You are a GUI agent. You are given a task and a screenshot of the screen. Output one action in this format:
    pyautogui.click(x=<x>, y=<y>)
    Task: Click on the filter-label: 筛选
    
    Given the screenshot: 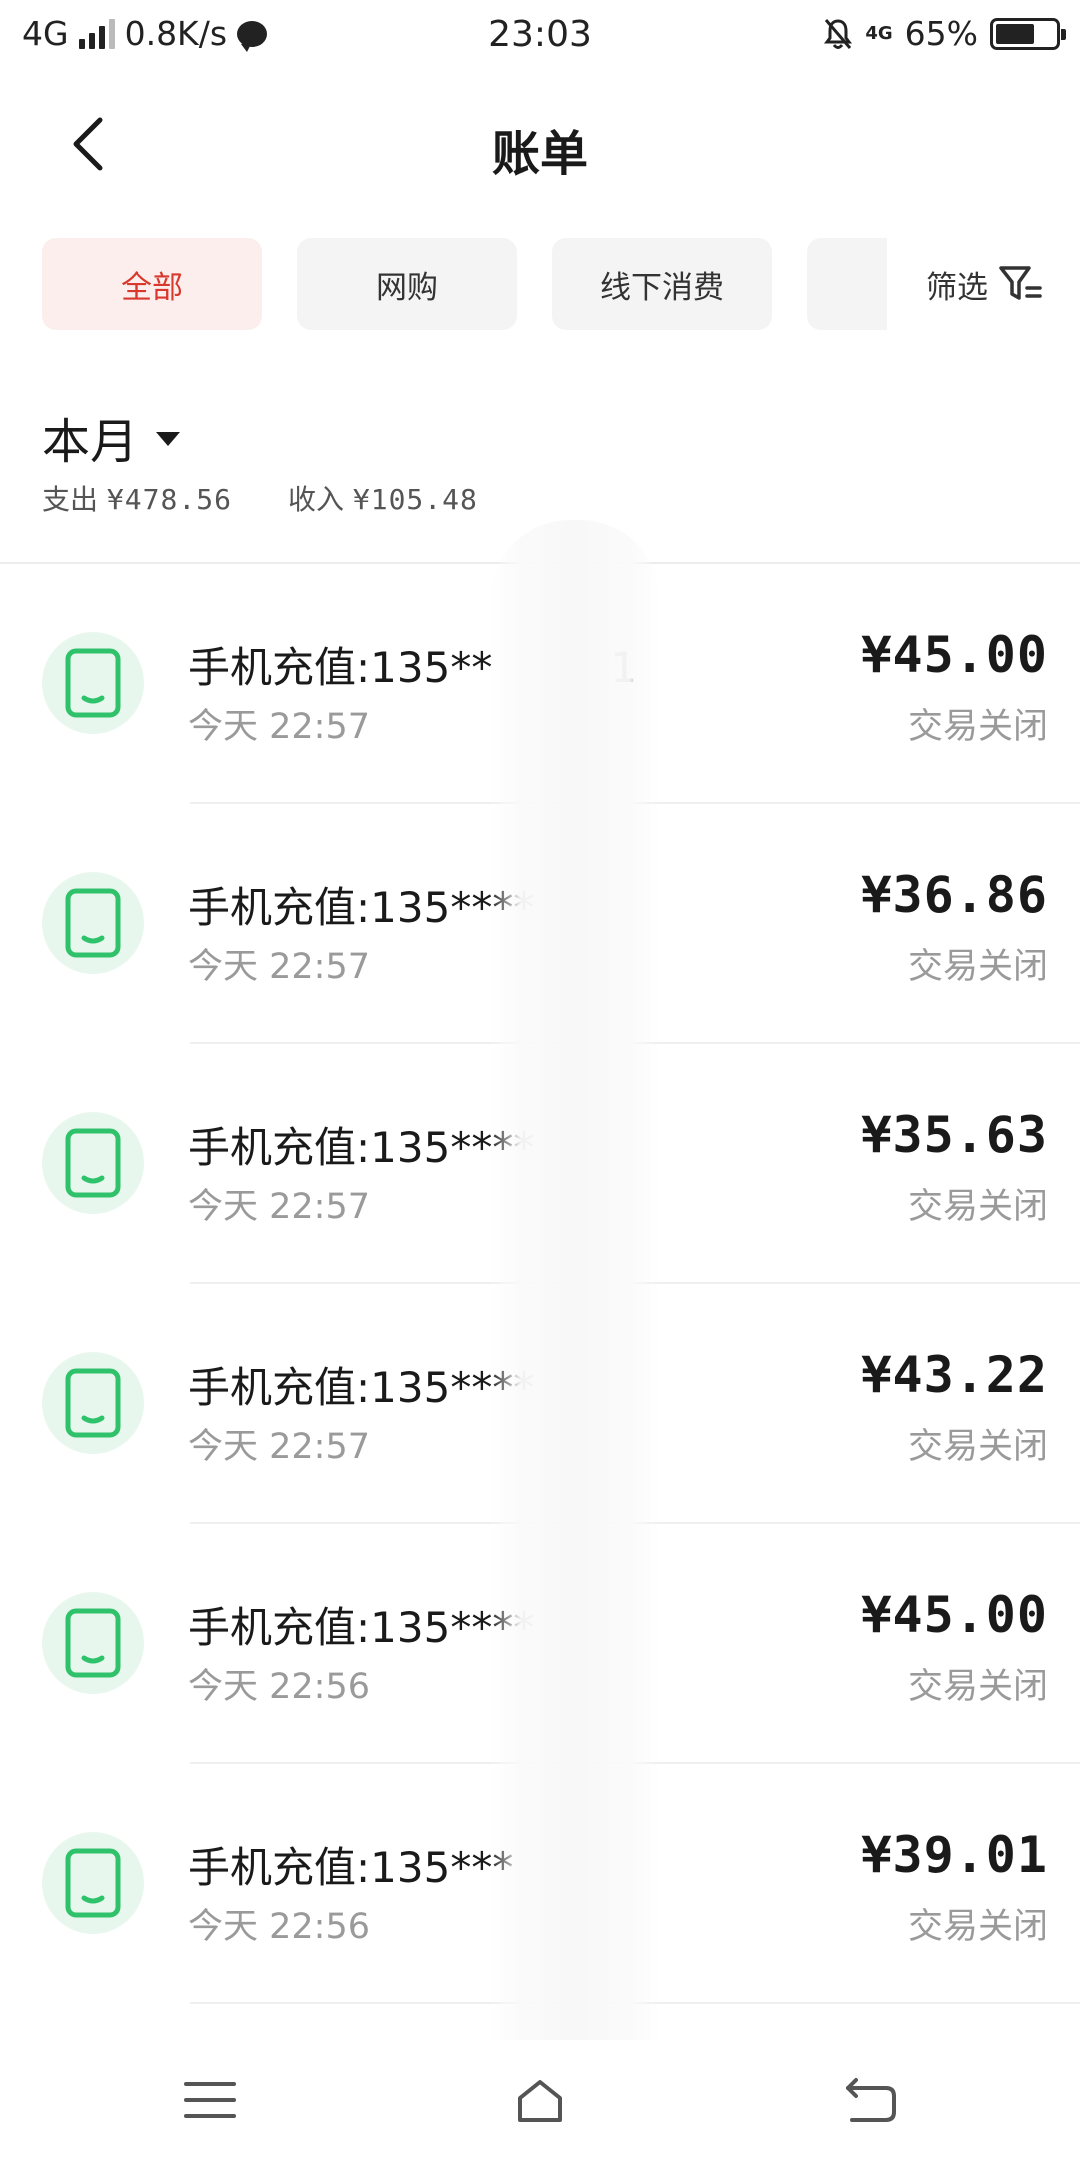 What is the action you would take?
    pyautogui.click(x=957, y=287)
    